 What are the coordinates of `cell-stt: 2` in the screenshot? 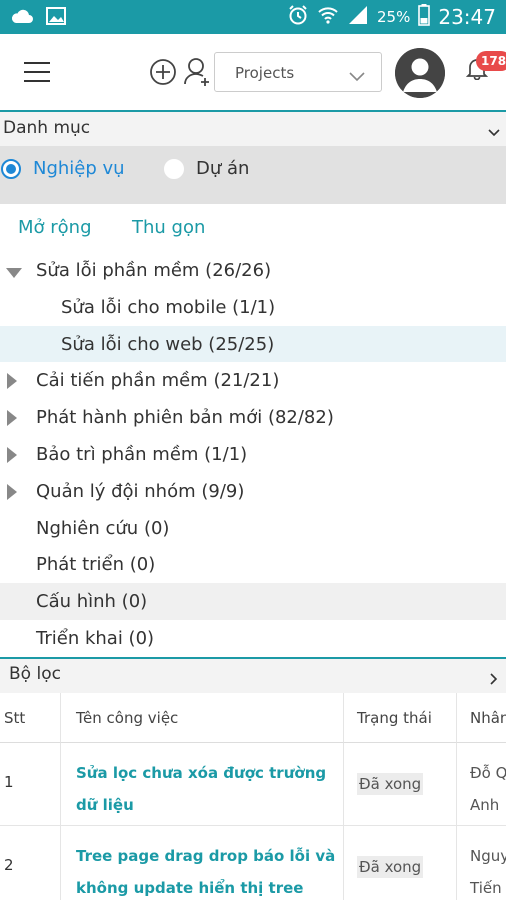 It's located at (9, 865).